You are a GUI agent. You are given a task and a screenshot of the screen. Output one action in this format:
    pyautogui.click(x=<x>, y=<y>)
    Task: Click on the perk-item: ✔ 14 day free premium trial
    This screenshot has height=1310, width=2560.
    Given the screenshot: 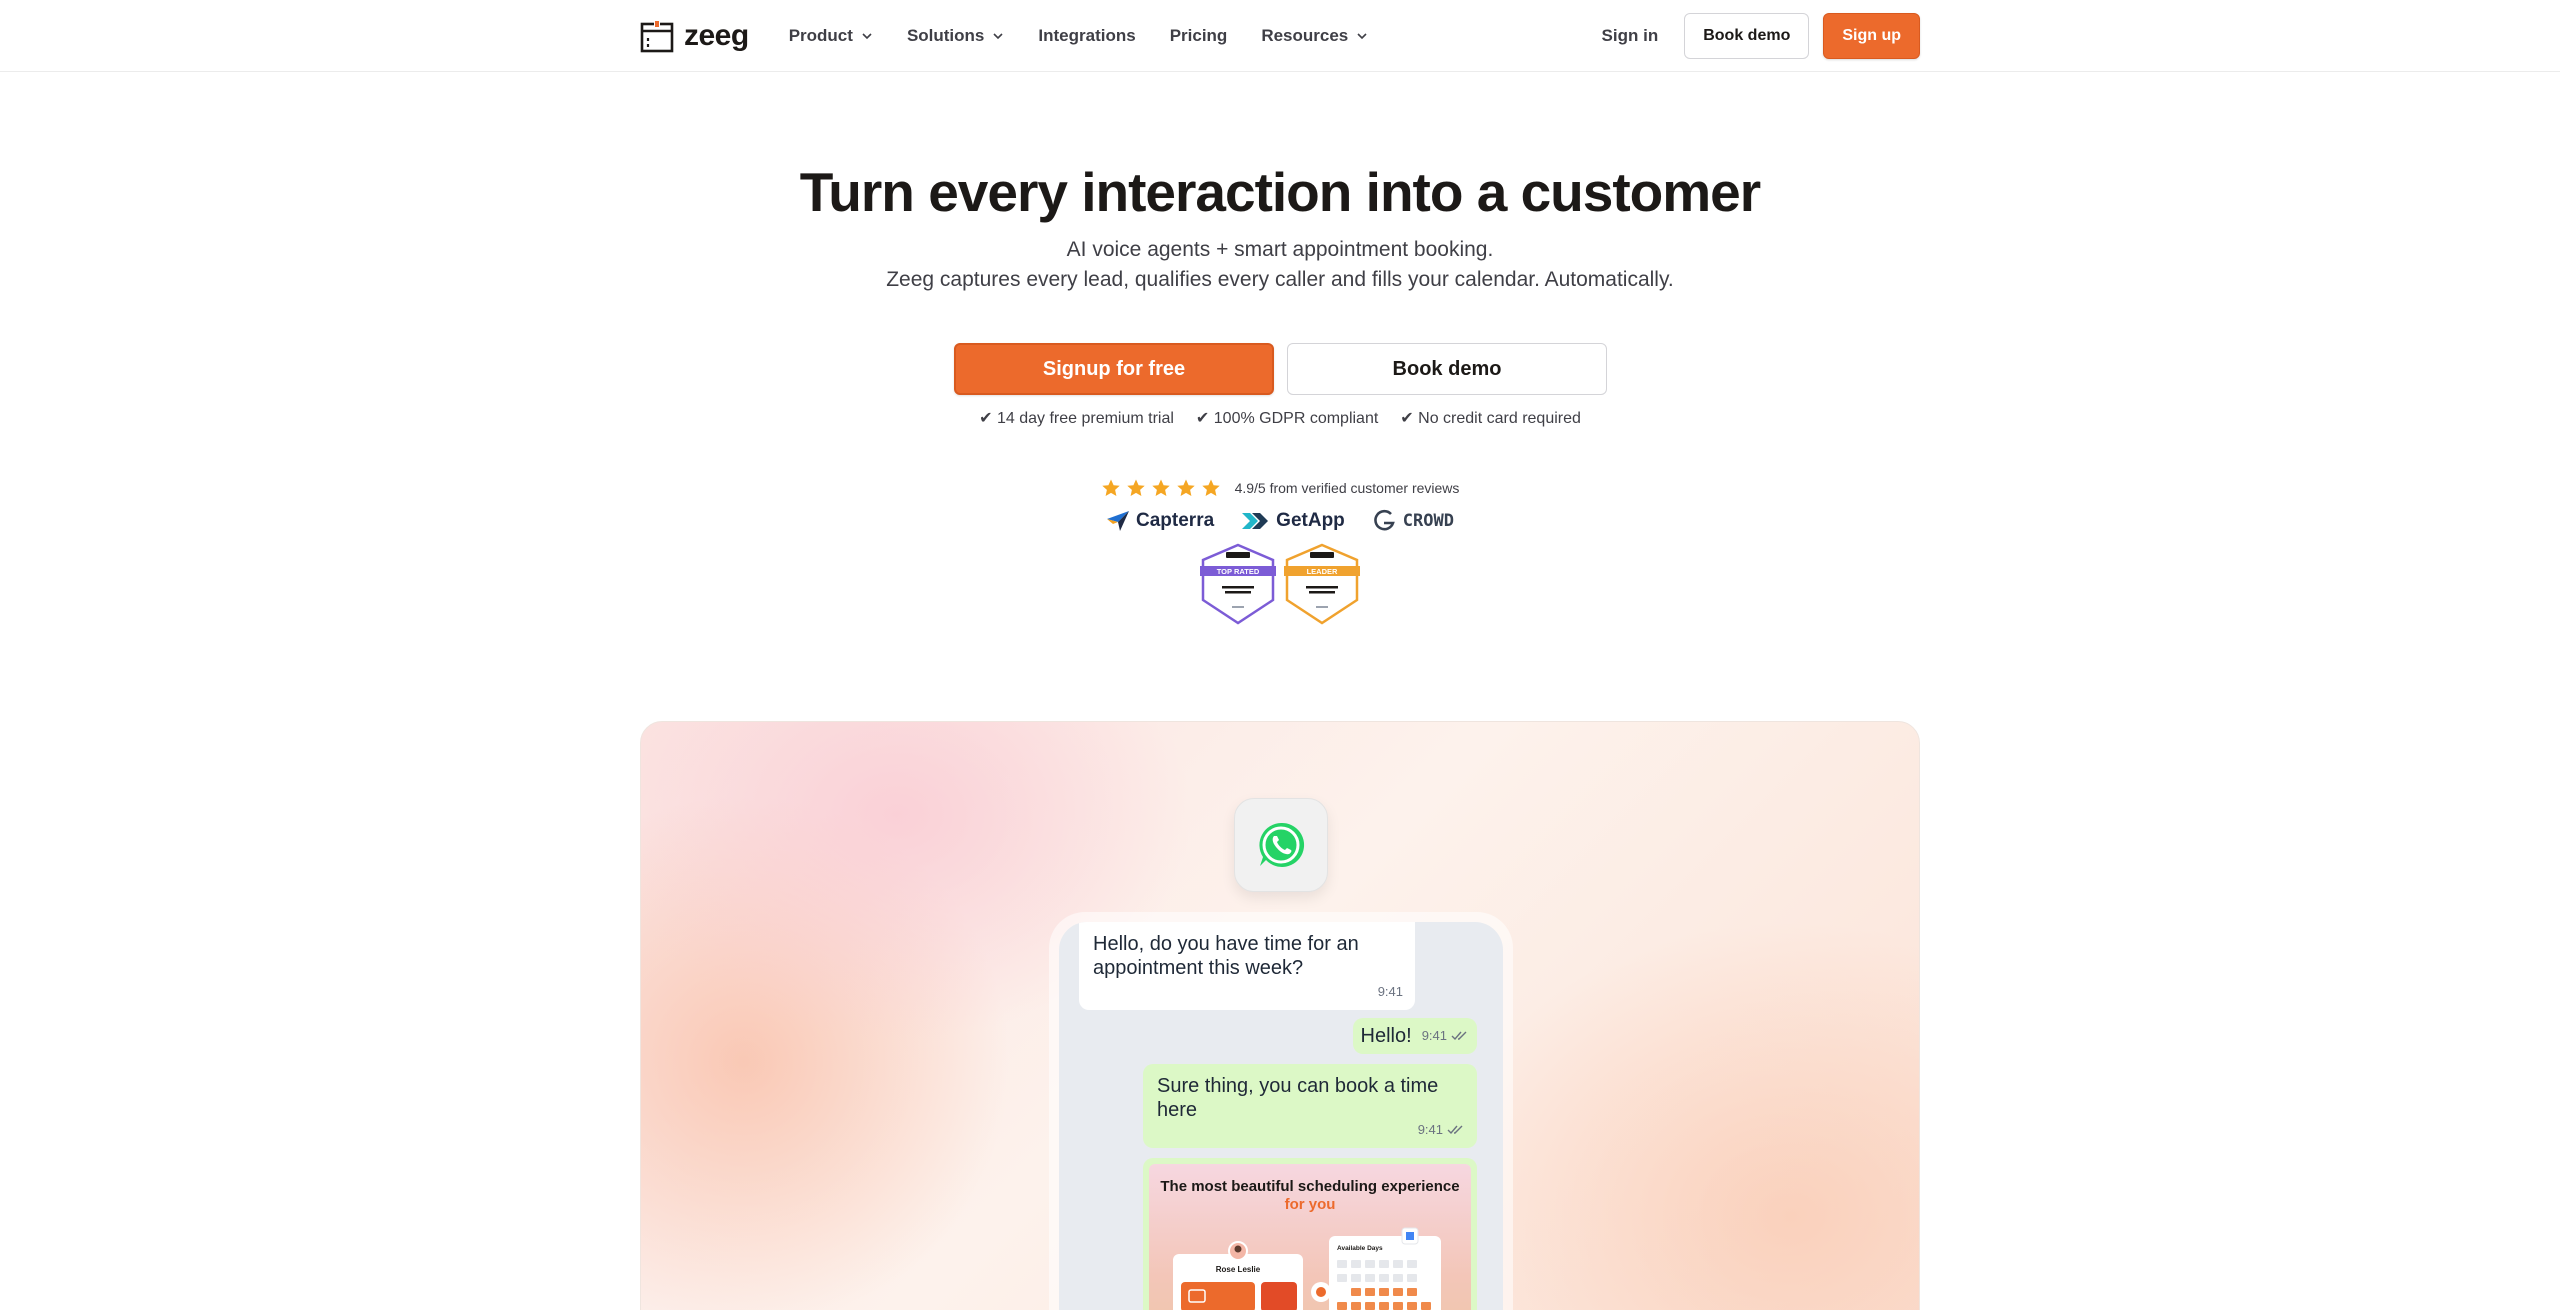 What is the action you would take?
    pyautogui.click(x=1076, y=418)
    